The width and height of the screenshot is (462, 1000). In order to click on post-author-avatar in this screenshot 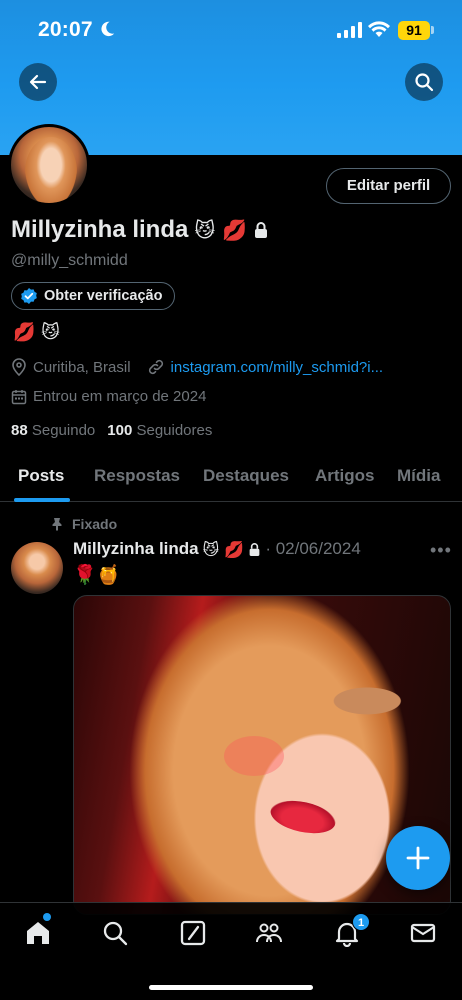, I will do `click(37, 568)`.